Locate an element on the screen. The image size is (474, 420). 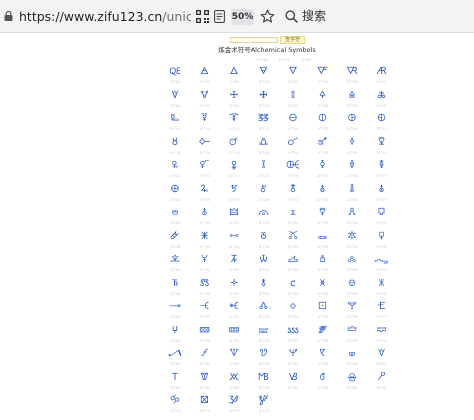
symbol-cell: 🝘 1F758 is located at coordinates (175, 334).